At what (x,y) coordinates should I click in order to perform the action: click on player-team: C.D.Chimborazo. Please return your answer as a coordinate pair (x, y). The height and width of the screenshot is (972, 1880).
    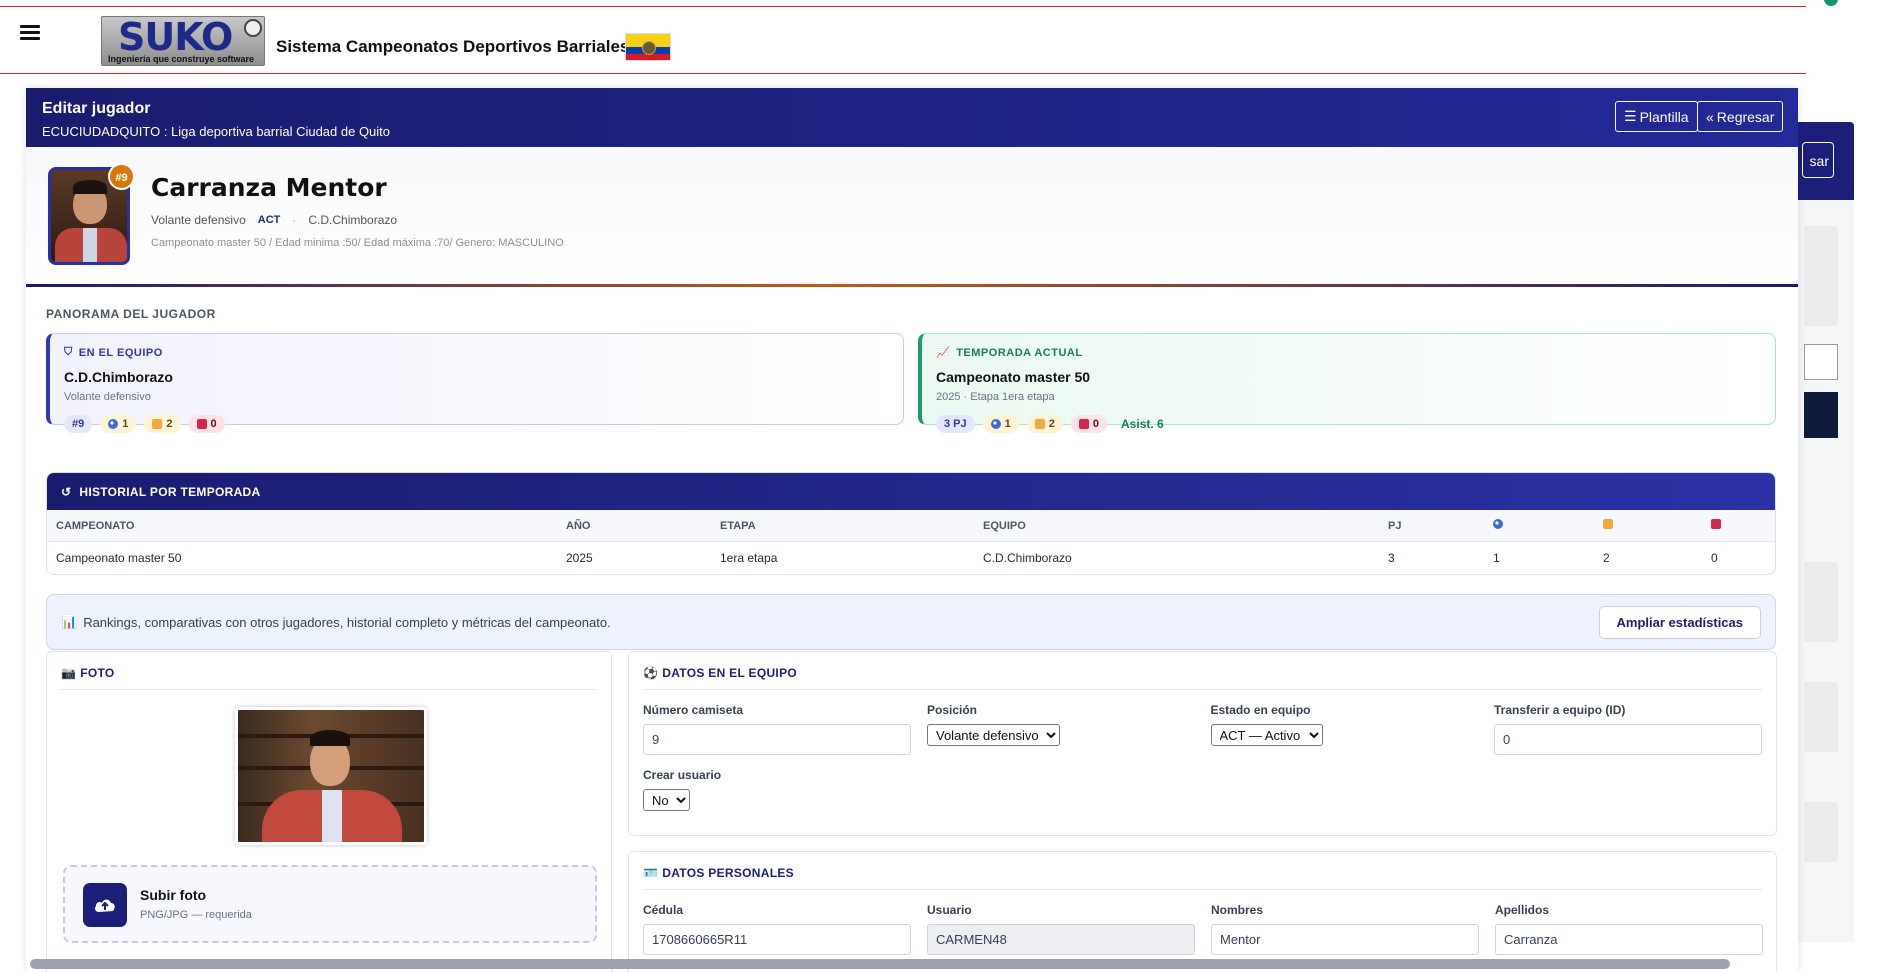
    Looking at the image, I should click on (353, 220).